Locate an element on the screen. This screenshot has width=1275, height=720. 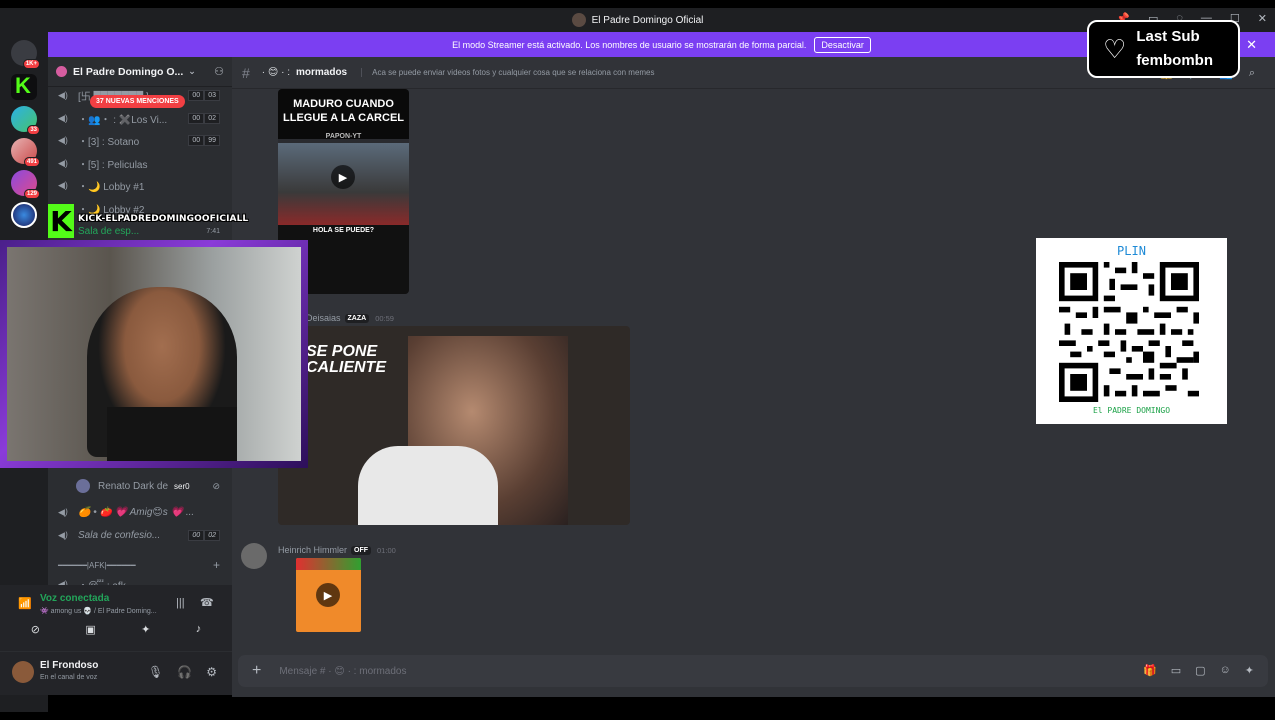
title-bar: El Padre Domingo Oficial 📌 ▭ ◌ — ☐ ✕ is located at coordinates (637, 20).